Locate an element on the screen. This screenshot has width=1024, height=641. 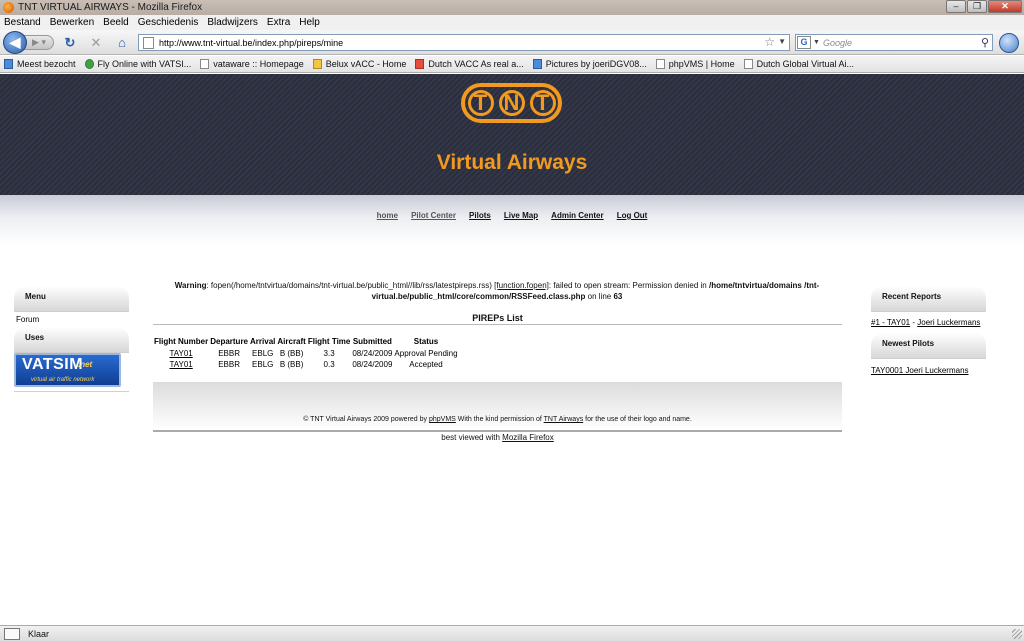
column-header: Flight Time is located at coordinates (329, 341).